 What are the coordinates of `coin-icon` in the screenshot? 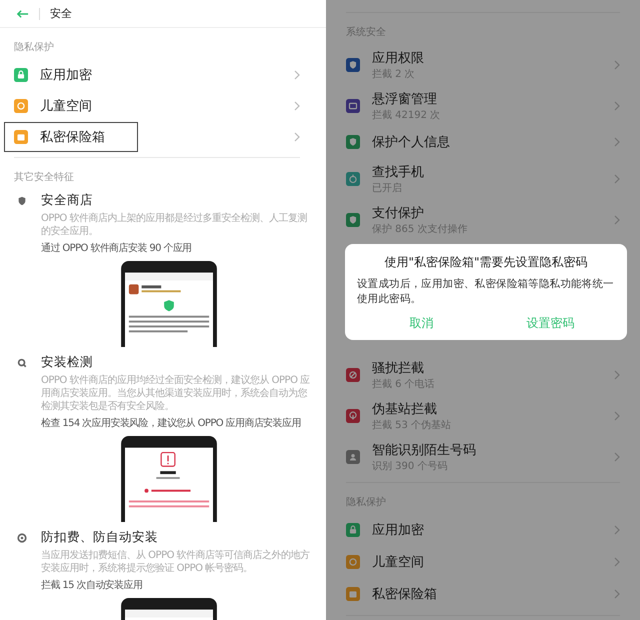 It's located at (22, 537).